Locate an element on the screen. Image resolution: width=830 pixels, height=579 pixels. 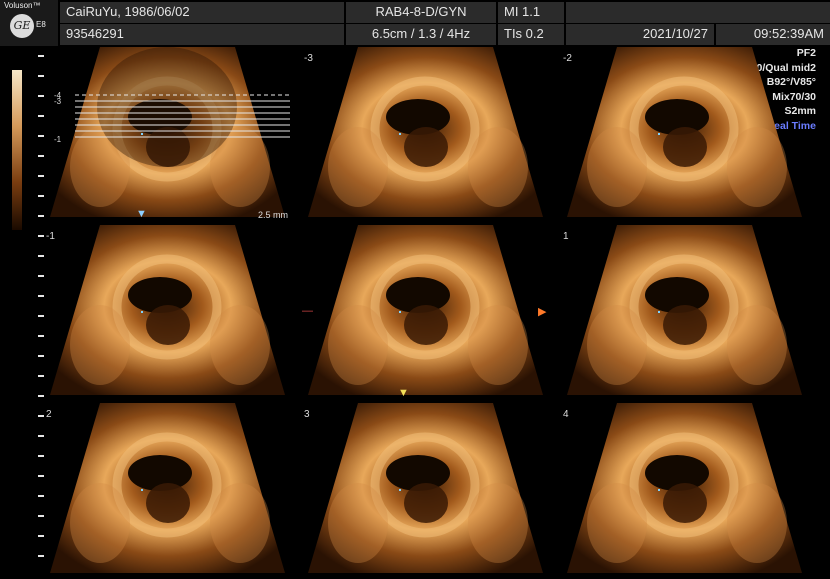
slice-panel: -4 -3 -1 is located at coordinates (167, 132).